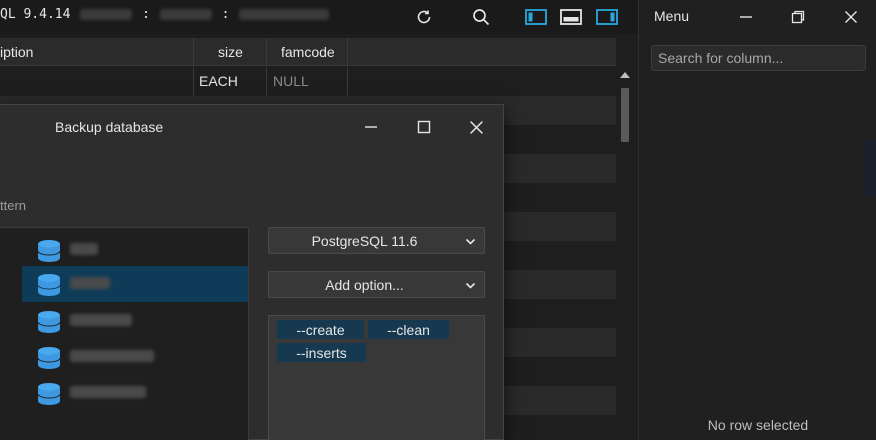 This screenshot has width=876, height=440. I want to click on list-item: db4, so click(135, 357).